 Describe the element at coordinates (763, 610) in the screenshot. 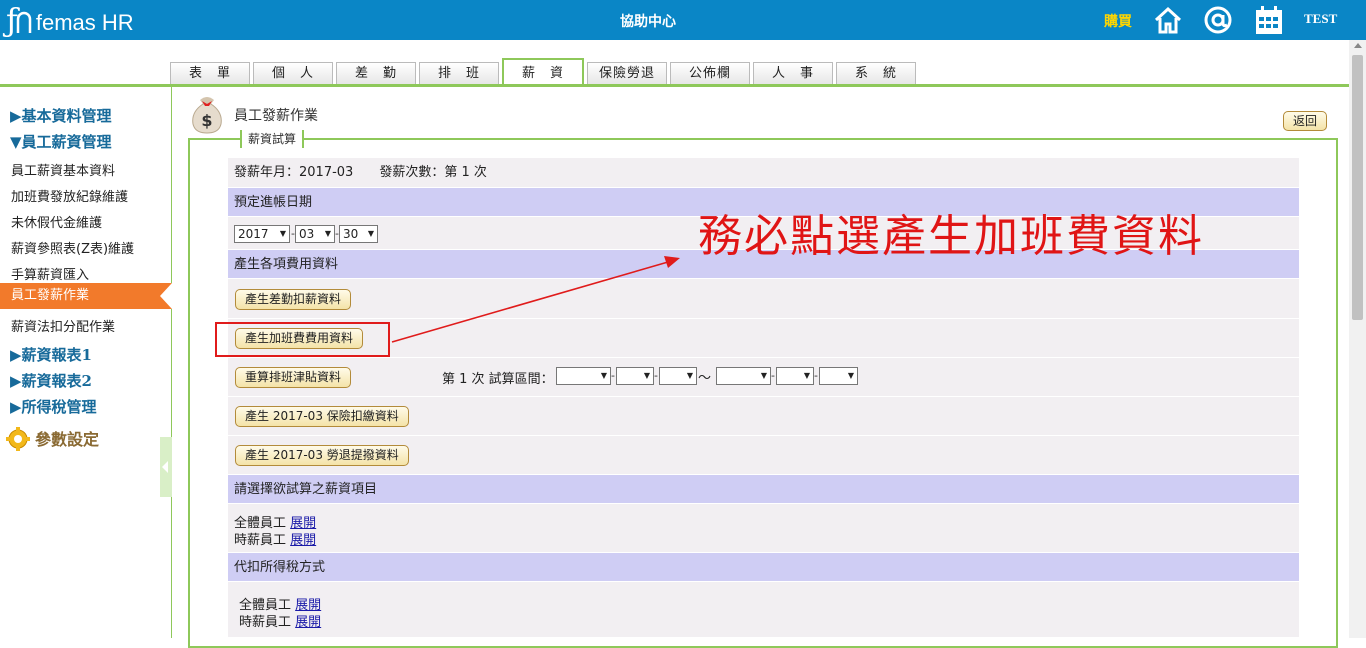

I see `tax-method-row: 全體員工 展開 時薪員工 展開` at that location.